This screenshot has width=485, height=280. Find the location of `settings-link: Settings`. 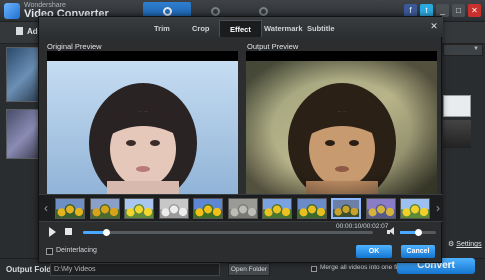

settings-link: Settings is located at coordinates (464, 244).